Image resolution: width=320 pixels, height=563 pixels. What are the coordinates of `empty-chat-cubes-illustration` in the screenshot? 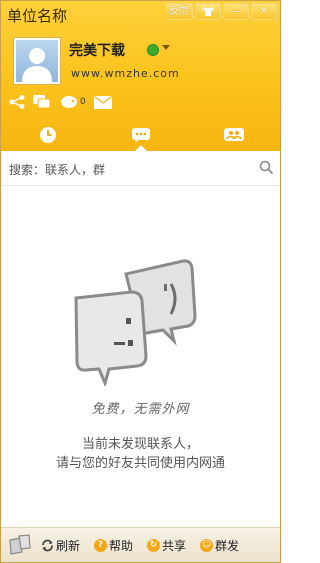 It's located at (135, 322).